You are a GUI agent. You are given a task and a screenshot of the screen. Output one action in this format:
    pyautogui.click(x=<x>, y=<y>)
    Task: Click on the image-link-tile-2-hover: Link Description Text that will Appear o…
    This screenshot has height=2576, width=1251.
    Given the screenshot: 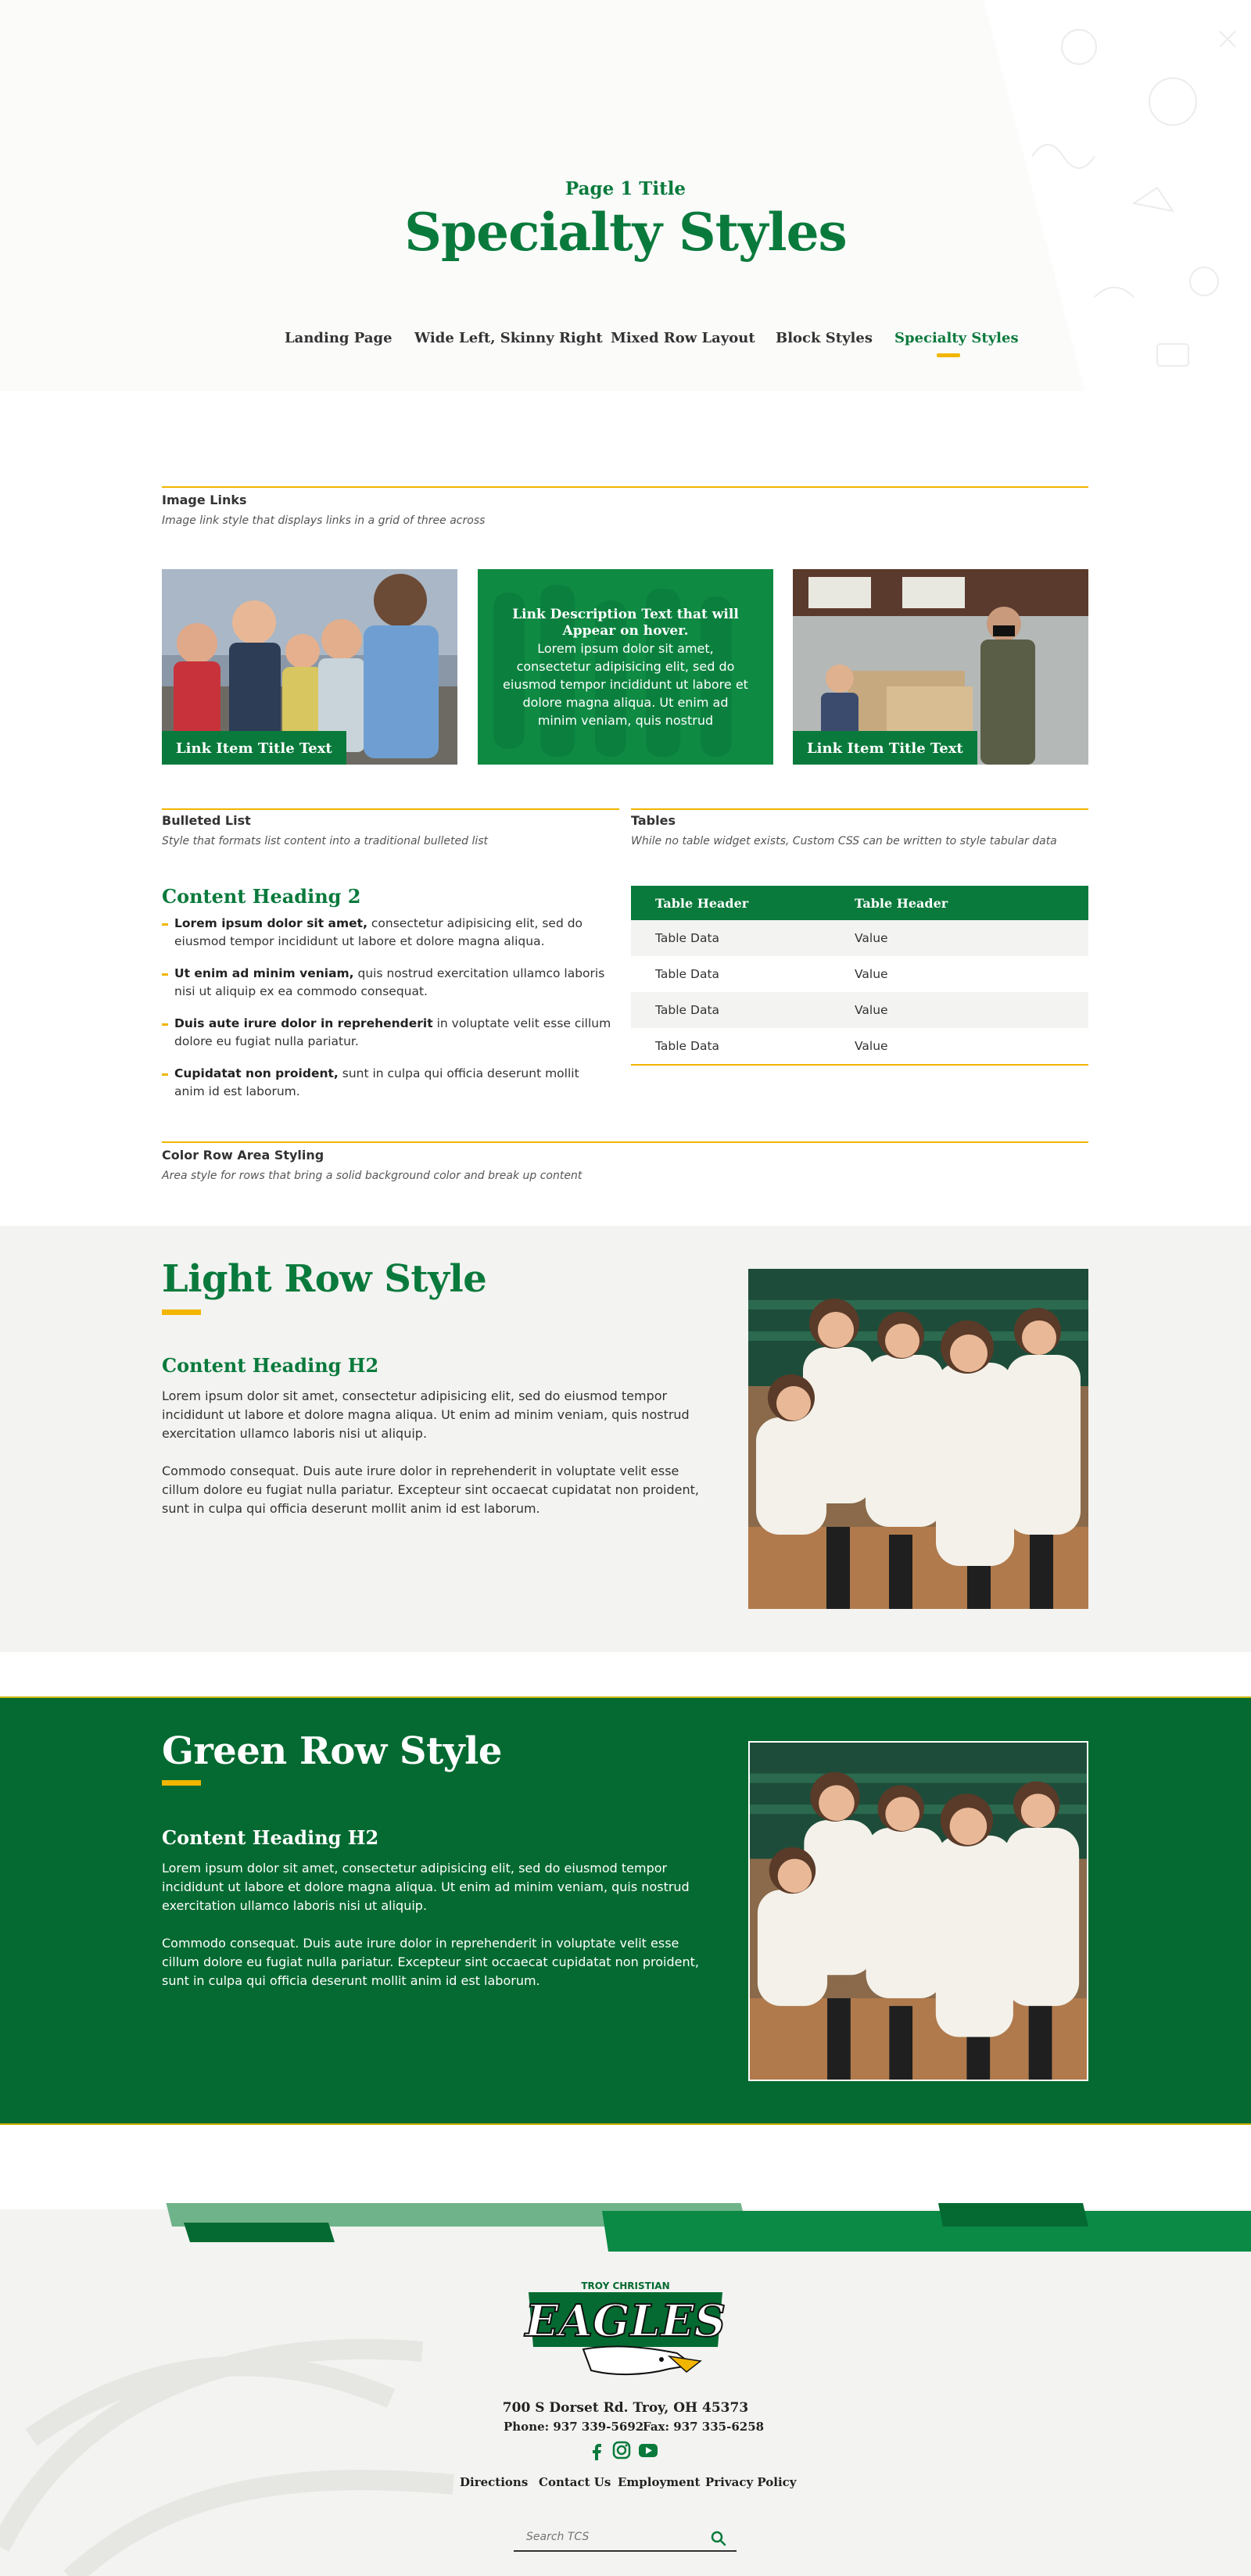 What is the action you would take?
    pyautogui.click(x=625, y=667)
    